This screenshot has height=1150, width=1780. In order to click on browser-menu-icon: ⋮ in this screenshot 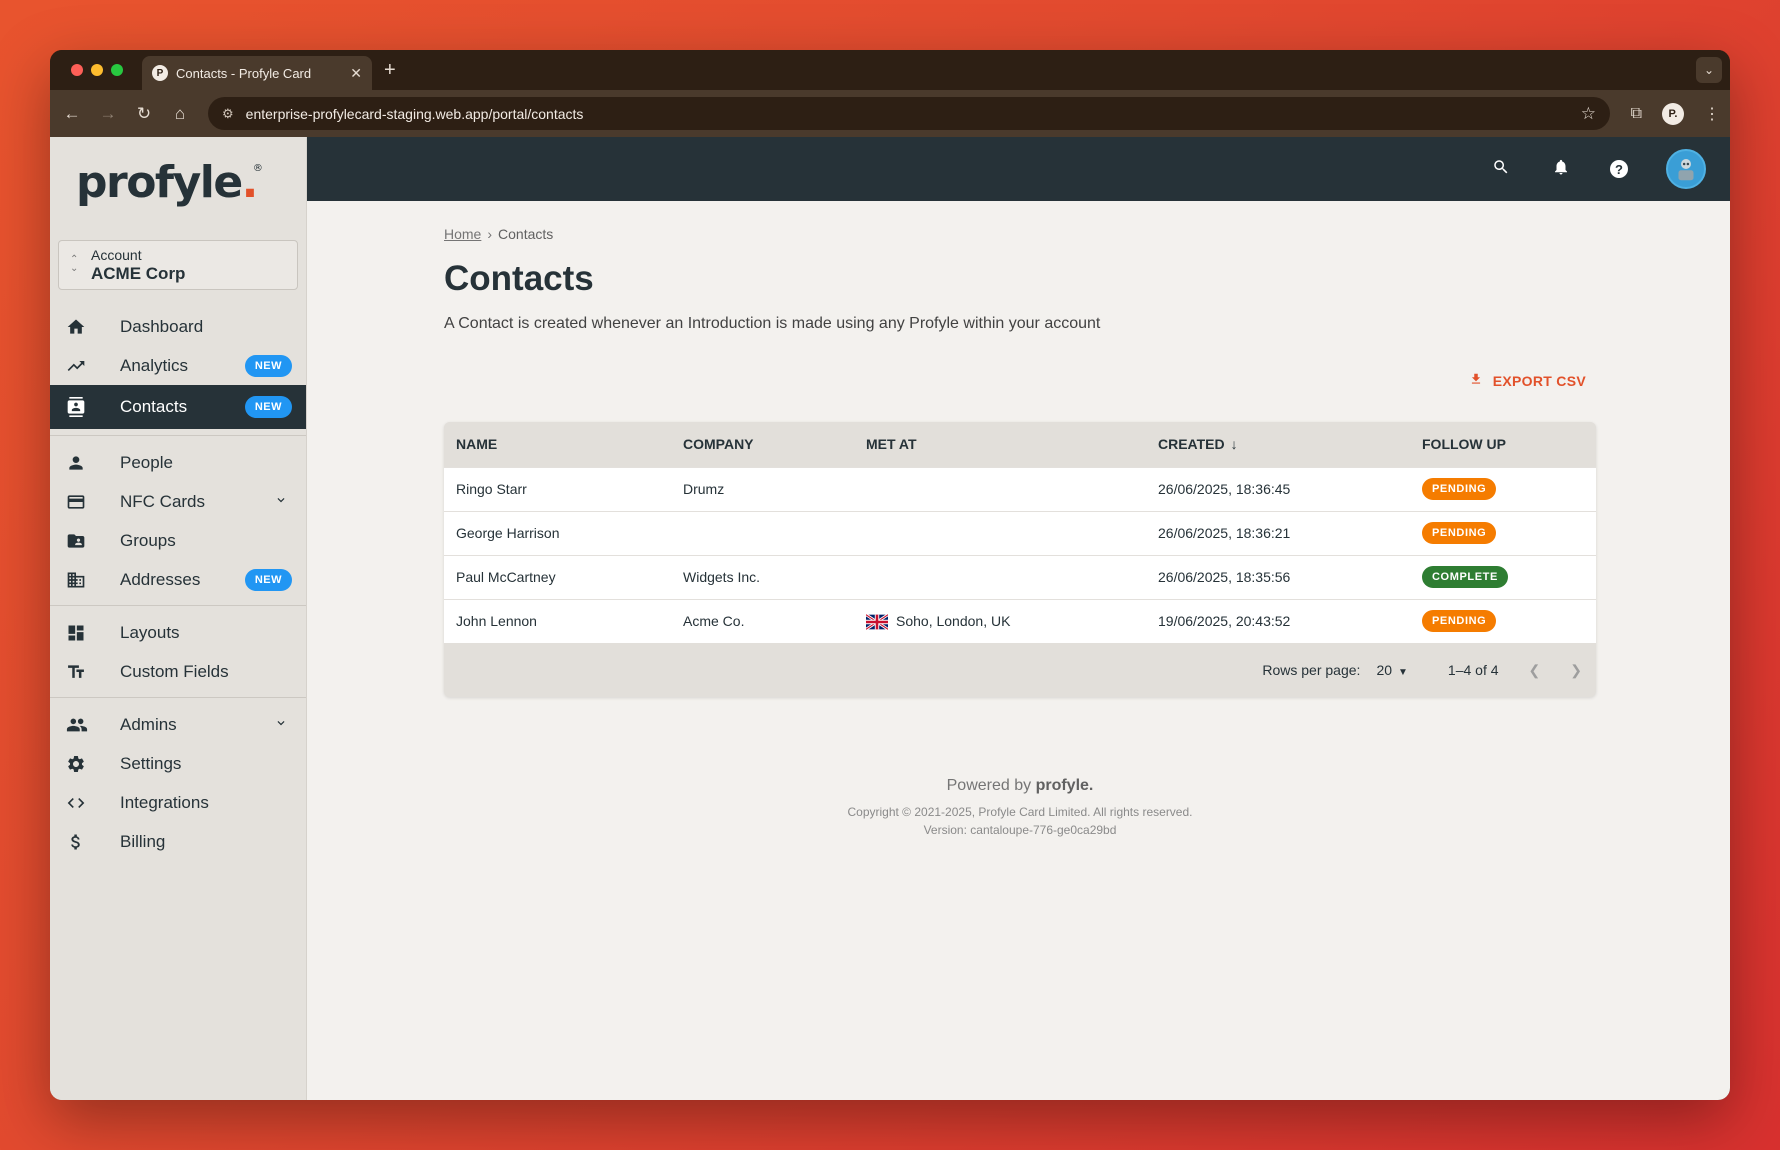, I will do `click(1712, 114)`.